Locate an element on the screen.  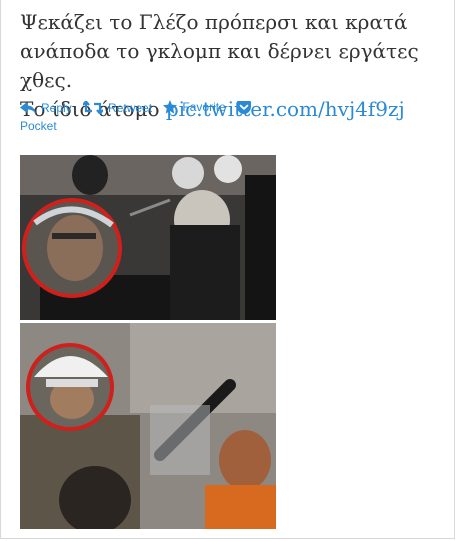
reply-label: Reply is located at coordinates (56, 108).